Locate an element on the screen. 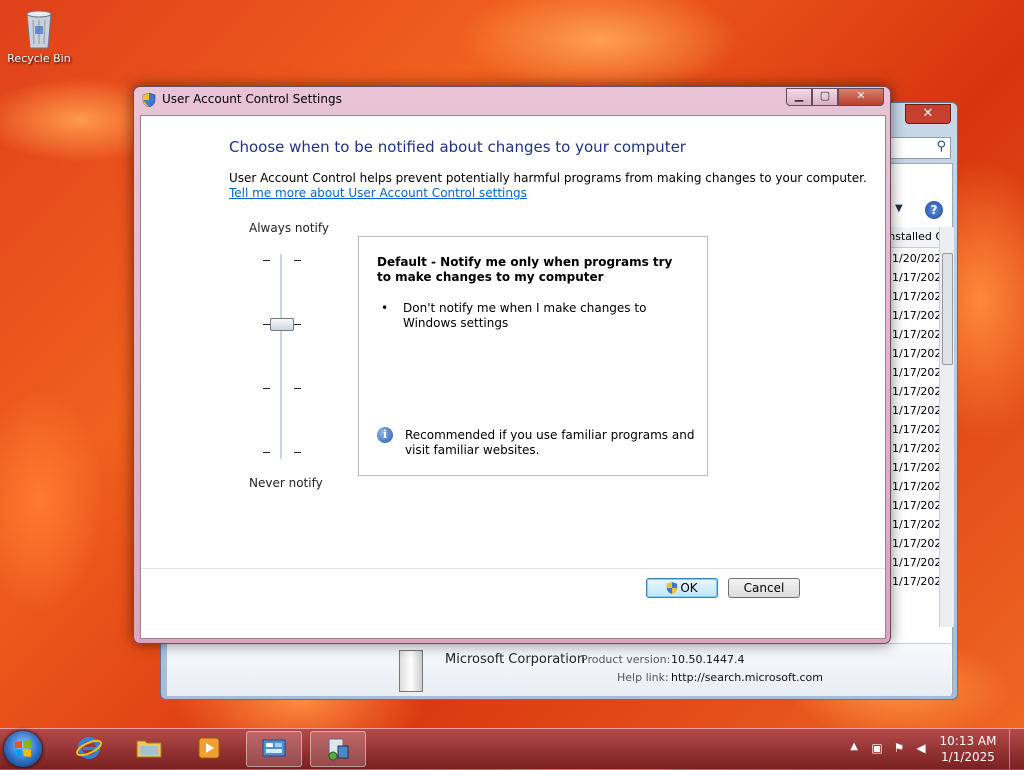  view-options-arrow-icon: ▼ is located at coordinates (899, 208).